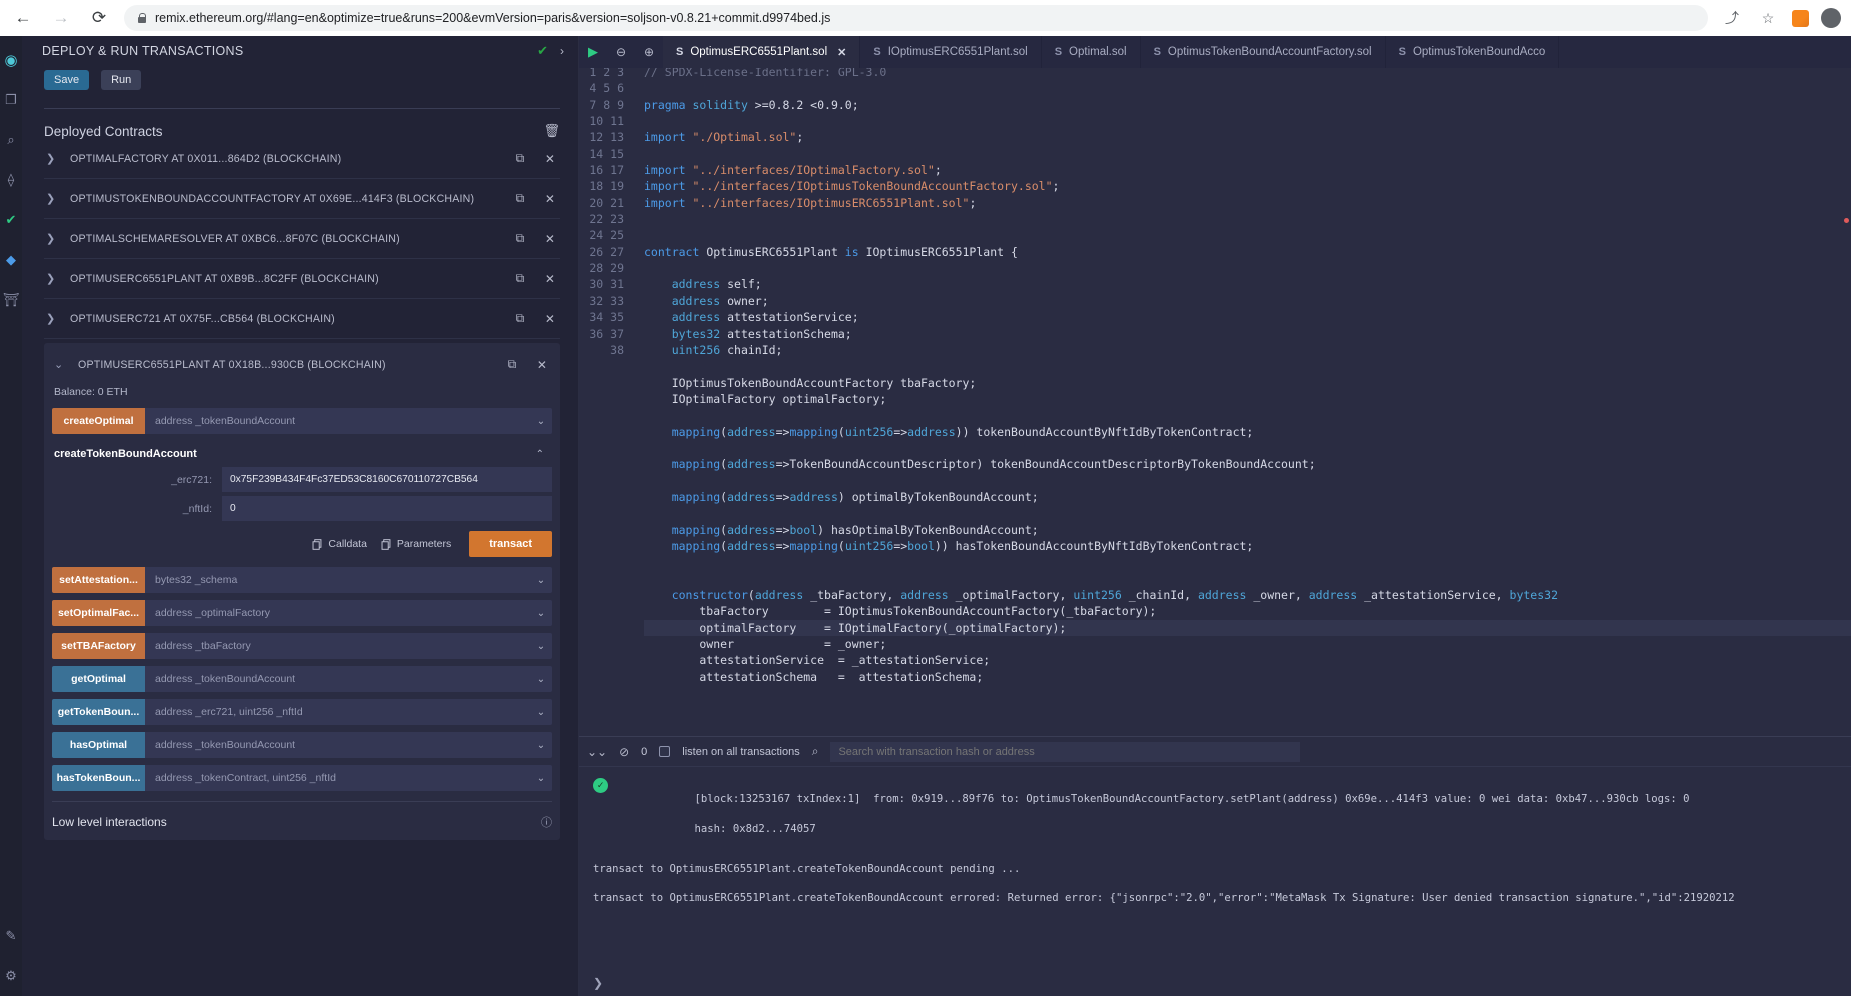 This screenshot has width=1851, height=996. I want to click on deploy-run-icon: ◆, so click(11, 260).